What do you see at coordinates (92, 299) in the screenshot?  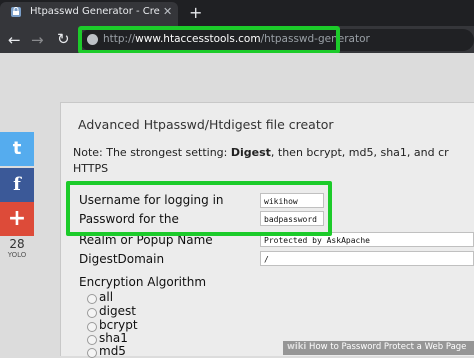 I see `radio-all` at bounding box center [92, 299].